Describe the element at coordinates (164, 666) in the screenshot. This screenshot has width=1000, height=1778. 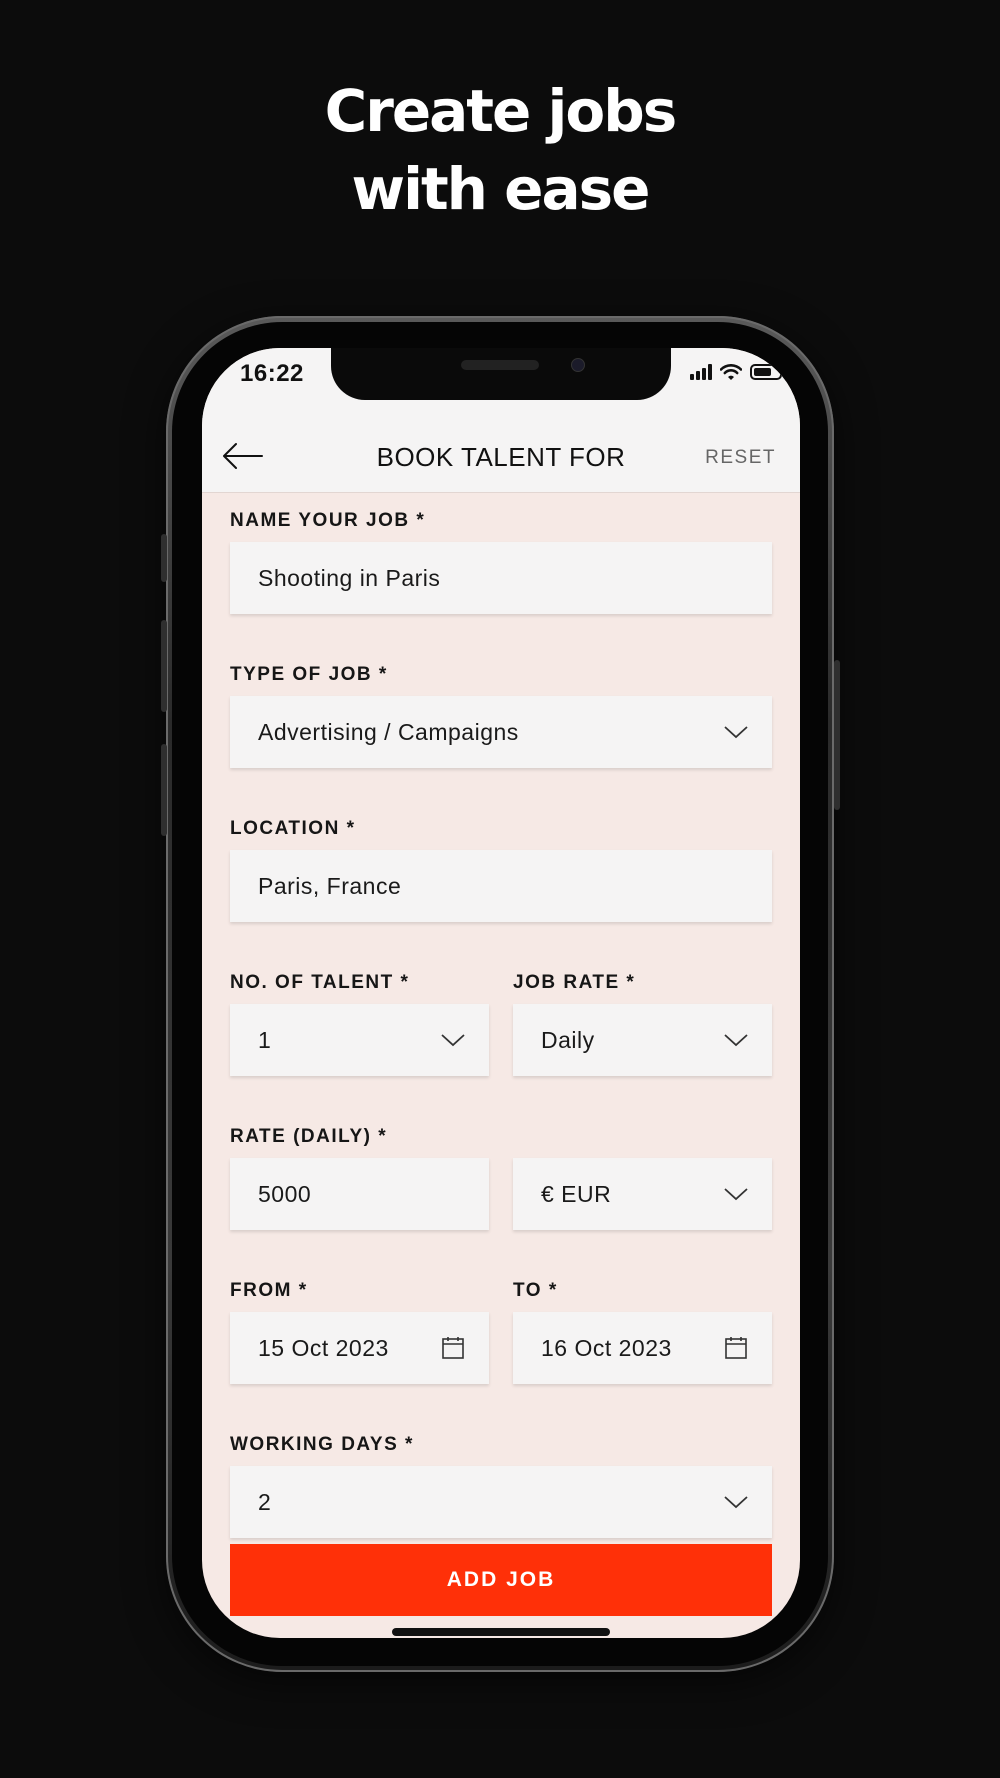
I see `volume-up-button` at that location.